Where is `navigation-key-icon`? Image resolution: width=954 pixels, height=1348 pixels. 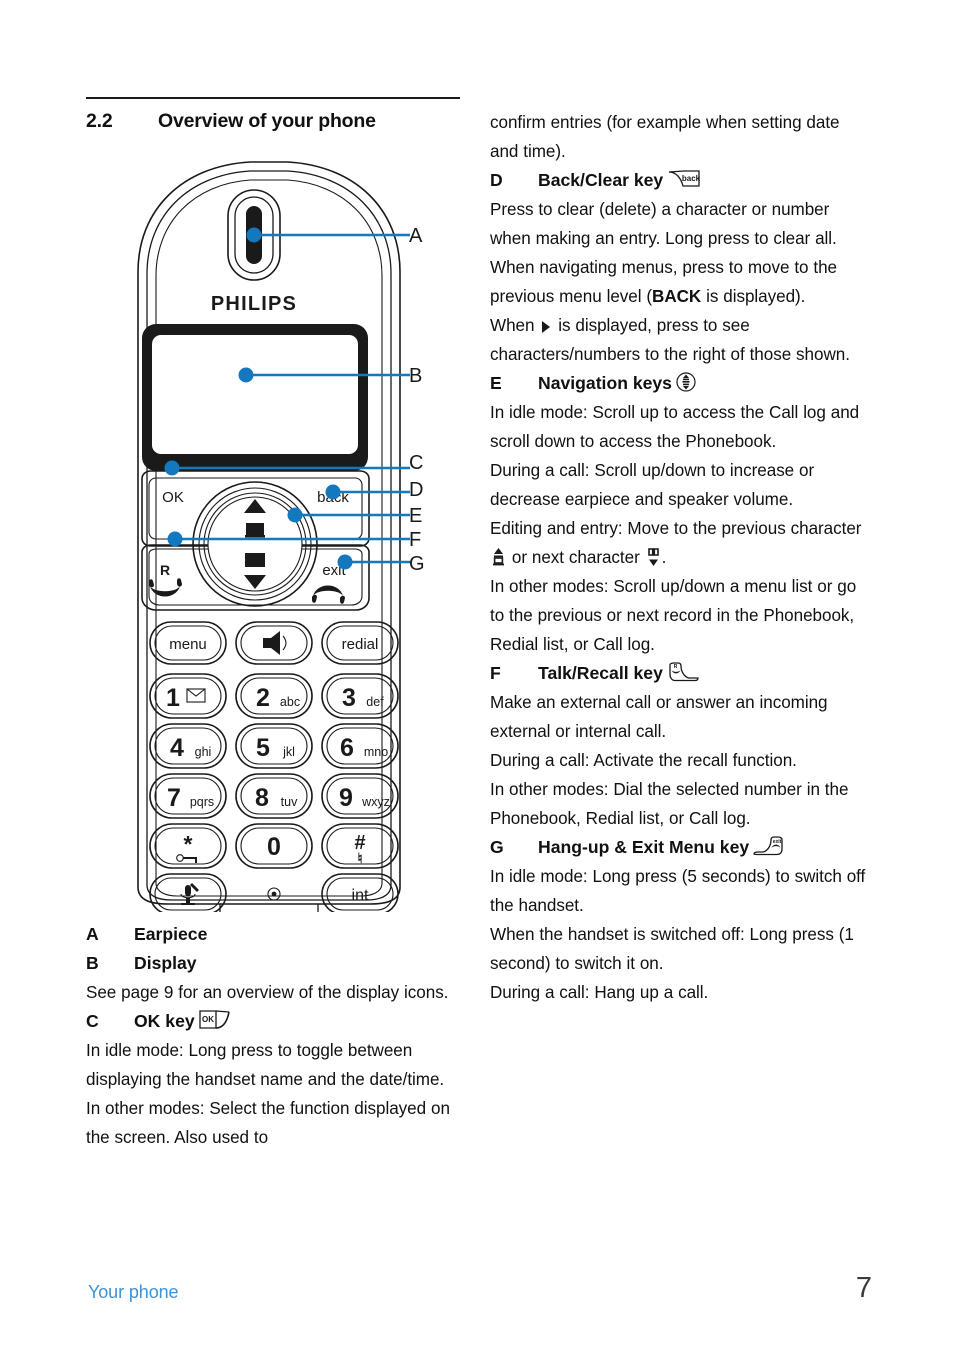 navigation-key-icon is located at coordinates (686, 382).